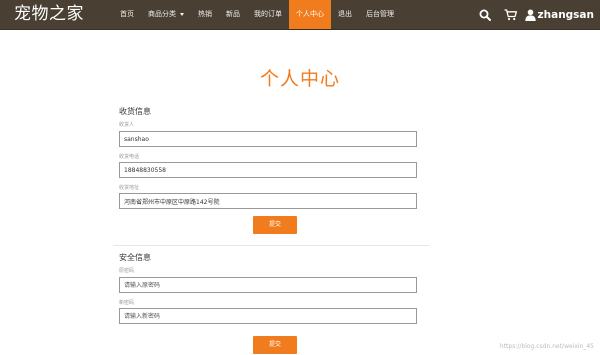  I want to click on receiver-input, so click(268, 139).